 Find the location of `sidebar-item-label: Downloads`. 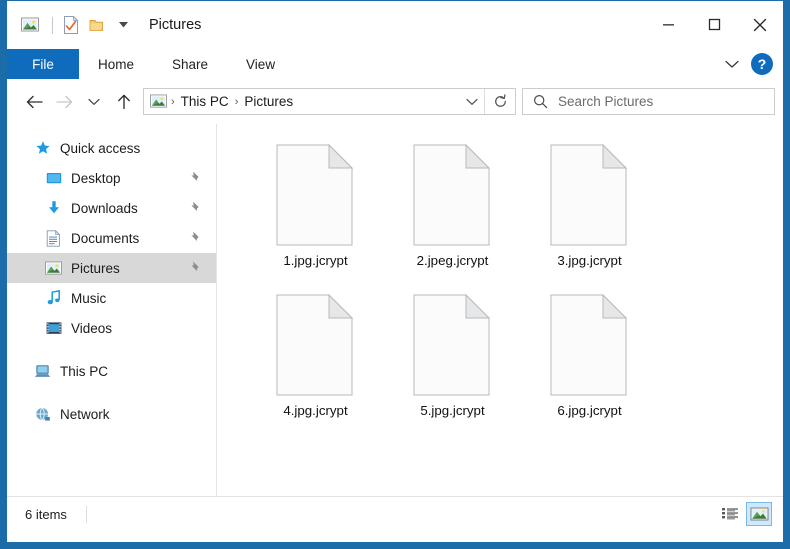

sidebar-item-label: Downloads is located at coordinates (104, 208).